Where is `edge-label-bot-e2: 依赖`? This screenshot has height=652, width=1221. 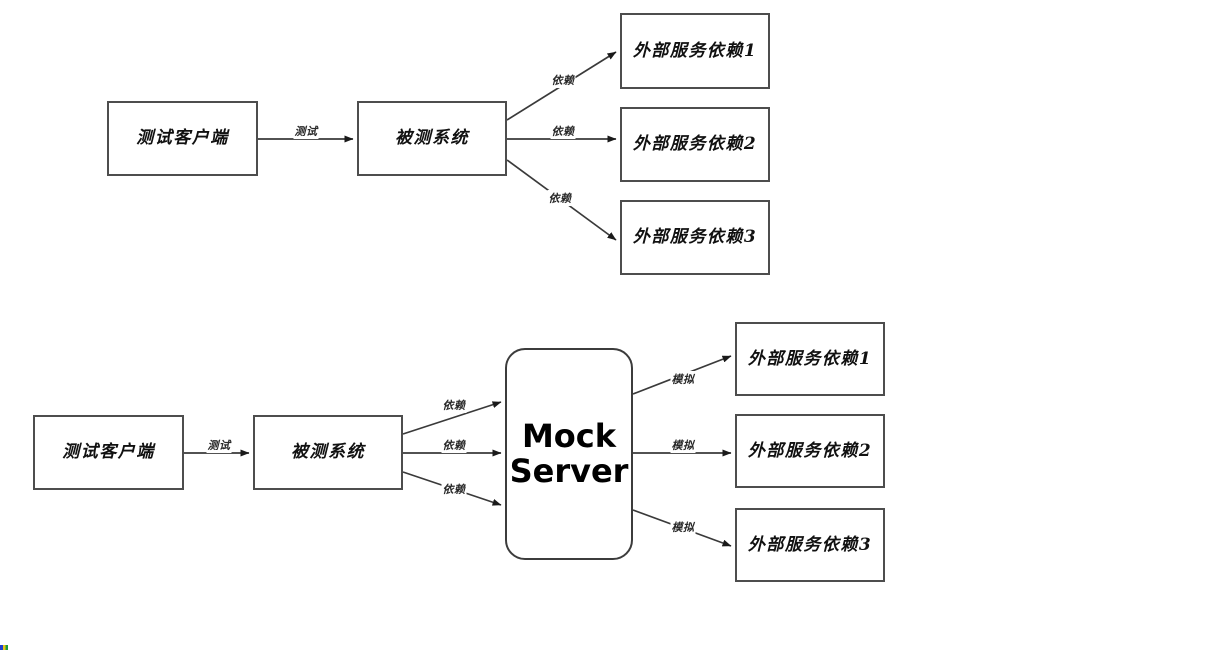
edge-label-bot-e2: 依赖 is located at coordinates (454, 445).